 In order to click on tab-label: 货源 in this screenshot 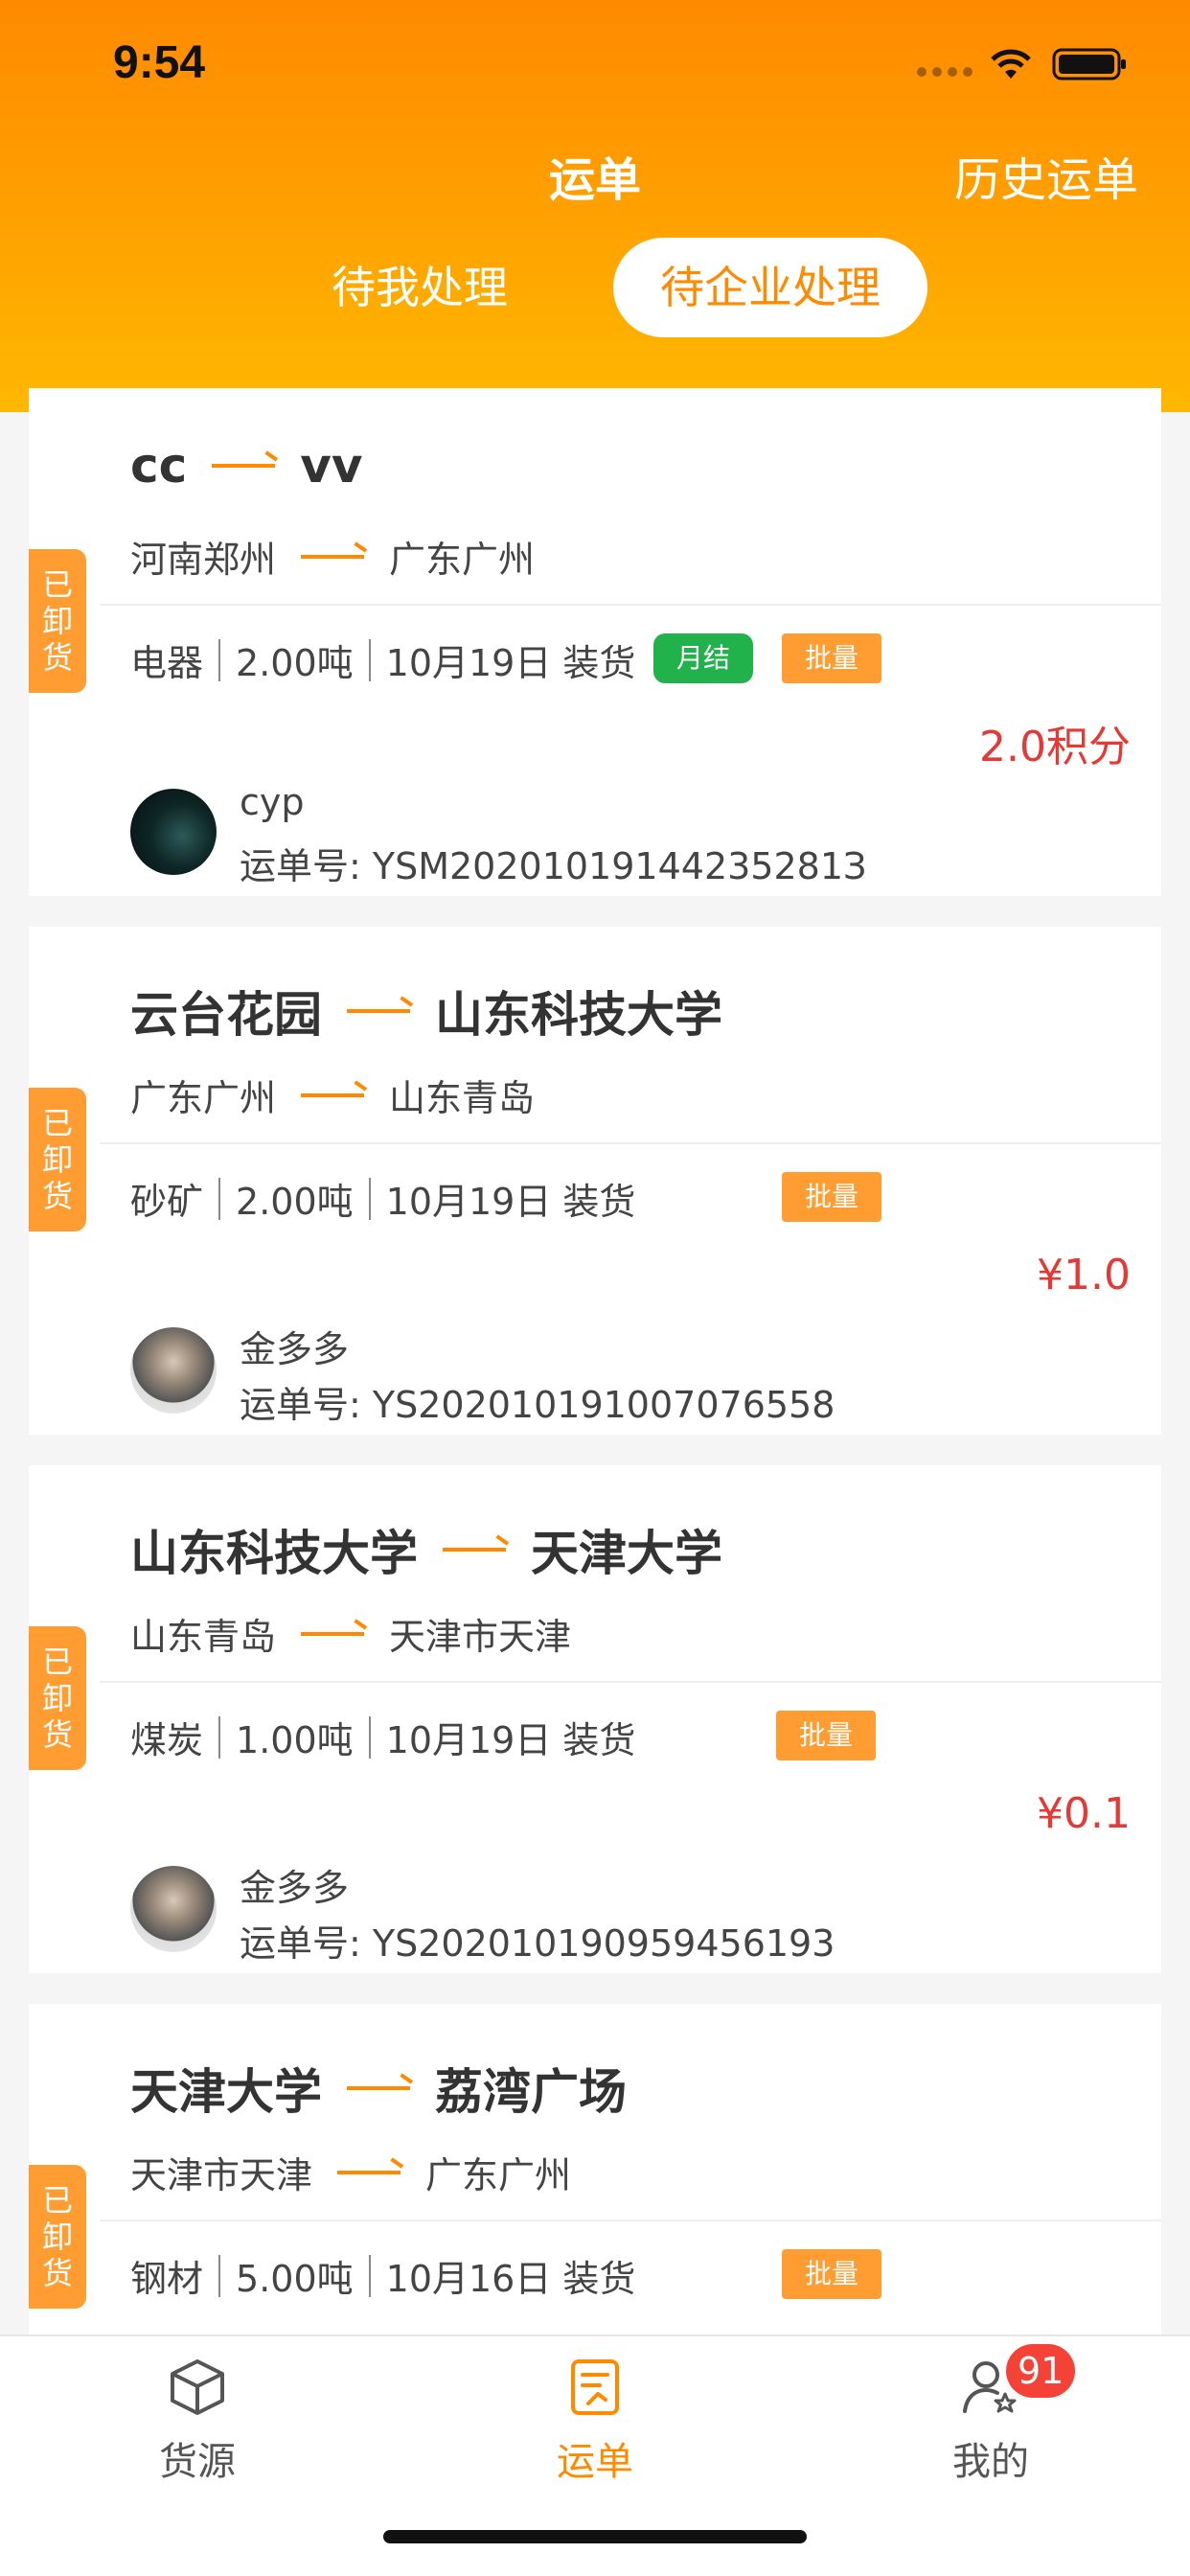, I will do `click(198, 2462)`.